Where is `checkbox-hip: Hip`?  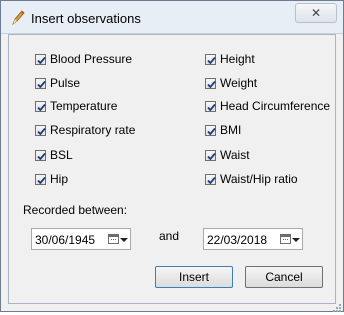
checkbox-hip: Hip is located at coordinates (51, 179).